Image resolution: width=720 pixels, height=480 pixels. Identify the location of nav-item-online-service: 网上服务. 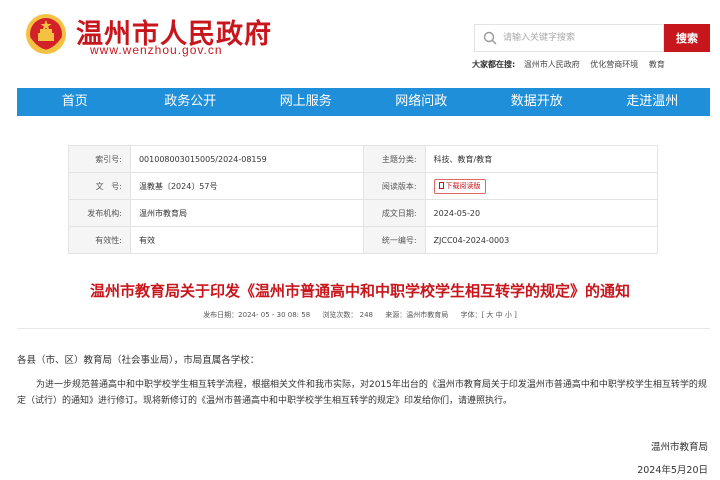
(306, 102).